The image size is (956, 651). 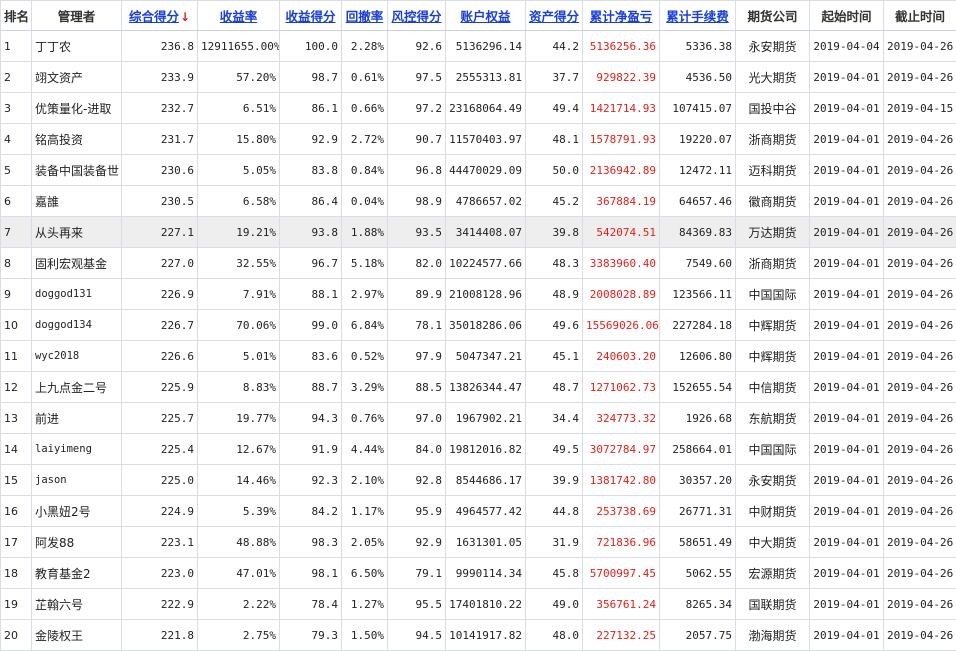 What do you see at coordinates (239, 232) in the screenshot?
I see `return-rate-cell: 19.21%` at bounding box center [239, 232].